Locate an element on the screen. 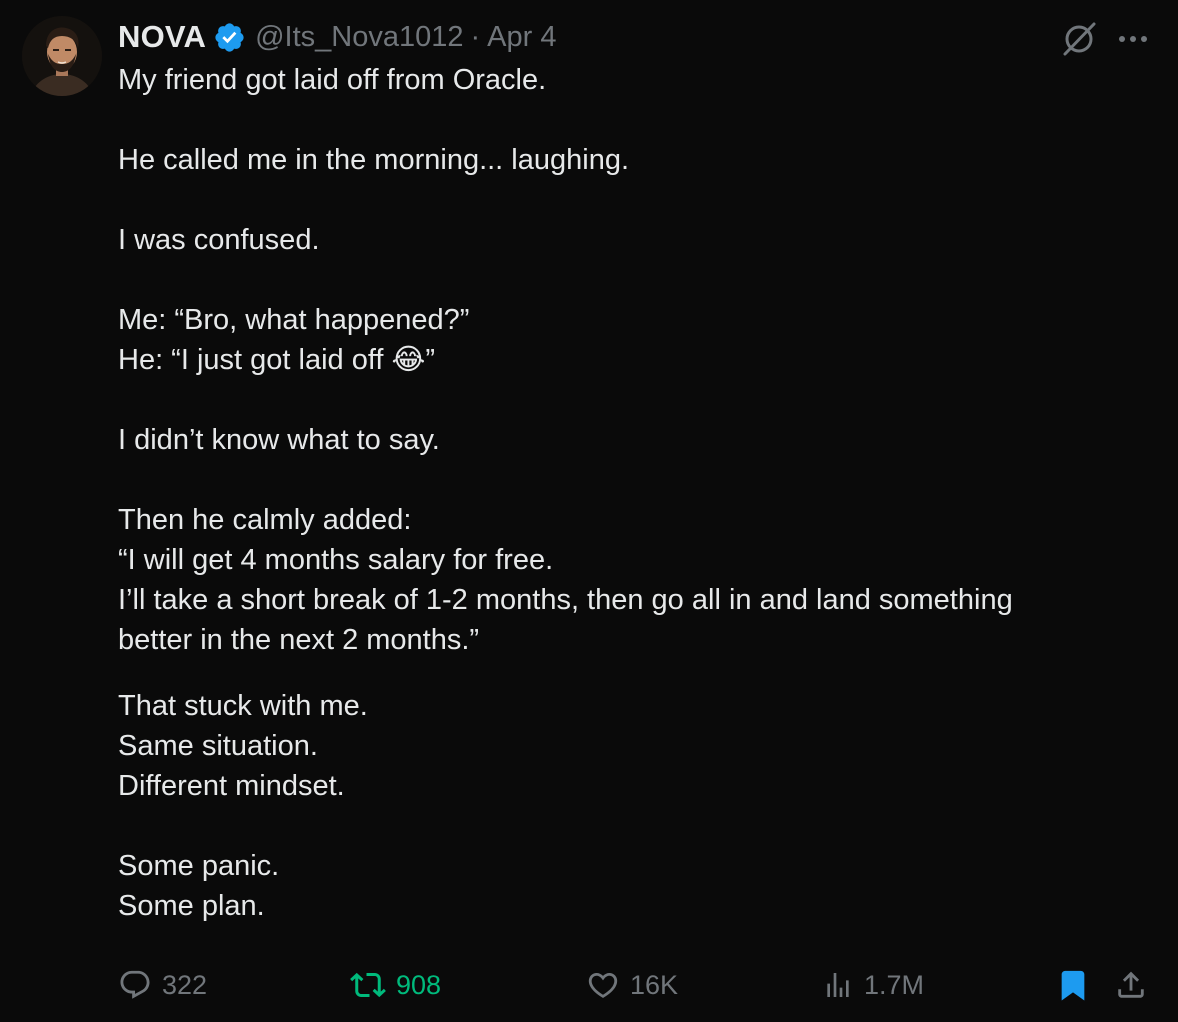 This screenshot has width=1178, height=1022. more-options-button is located at coordinates (1133, 39).